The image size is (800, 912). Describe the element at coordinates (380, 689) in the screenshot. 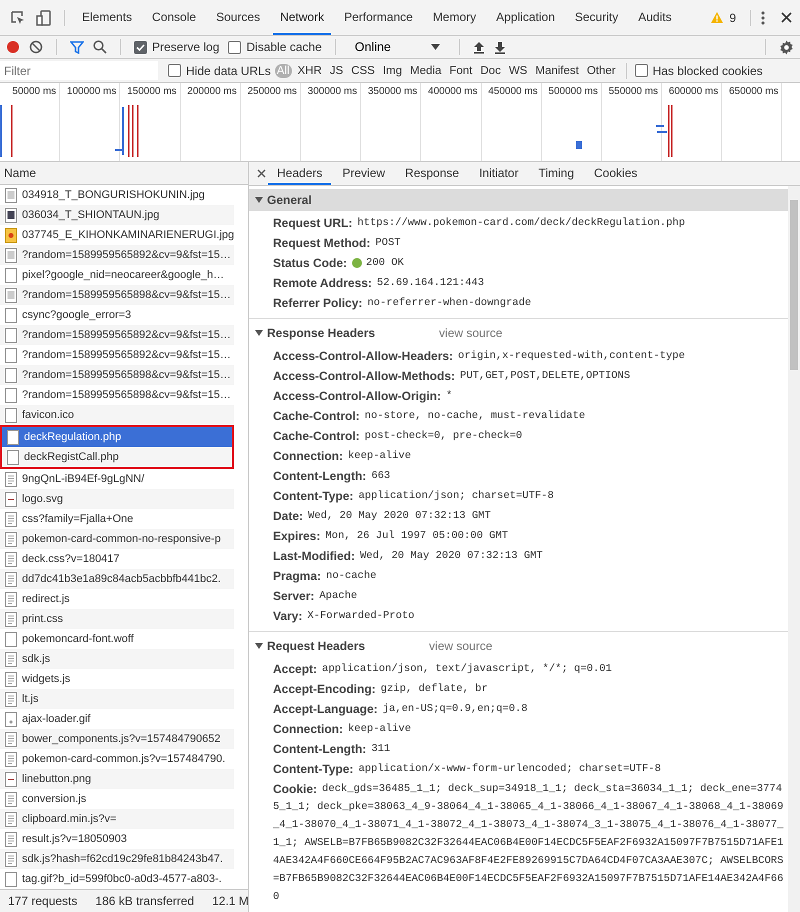

I see `header-row-text: Accept-Encoding: gzip, deflate, br` at that location.